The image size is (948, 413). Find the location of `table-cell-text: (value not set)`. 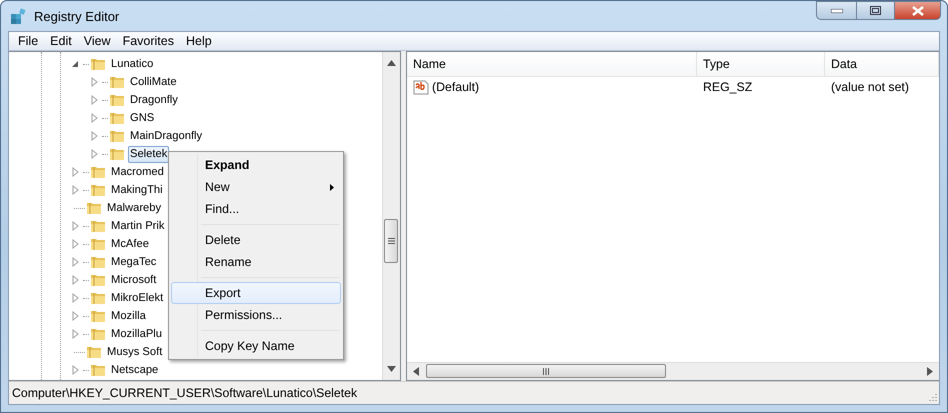

table-cell-text: (value not set) is located at coordinates (870, 87).